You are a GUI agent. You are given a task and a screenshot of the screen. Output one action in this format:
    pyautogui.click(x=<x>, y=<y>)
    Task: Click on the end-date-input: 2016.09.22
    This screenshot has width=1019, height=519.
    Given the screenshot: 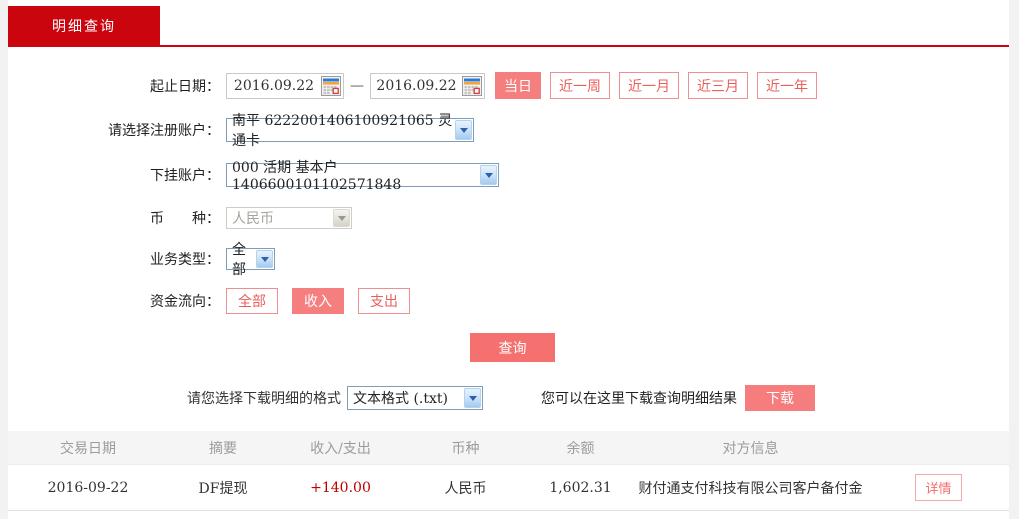 What is the action you would take?
    pyautogui.click(x=427, y=85)
    